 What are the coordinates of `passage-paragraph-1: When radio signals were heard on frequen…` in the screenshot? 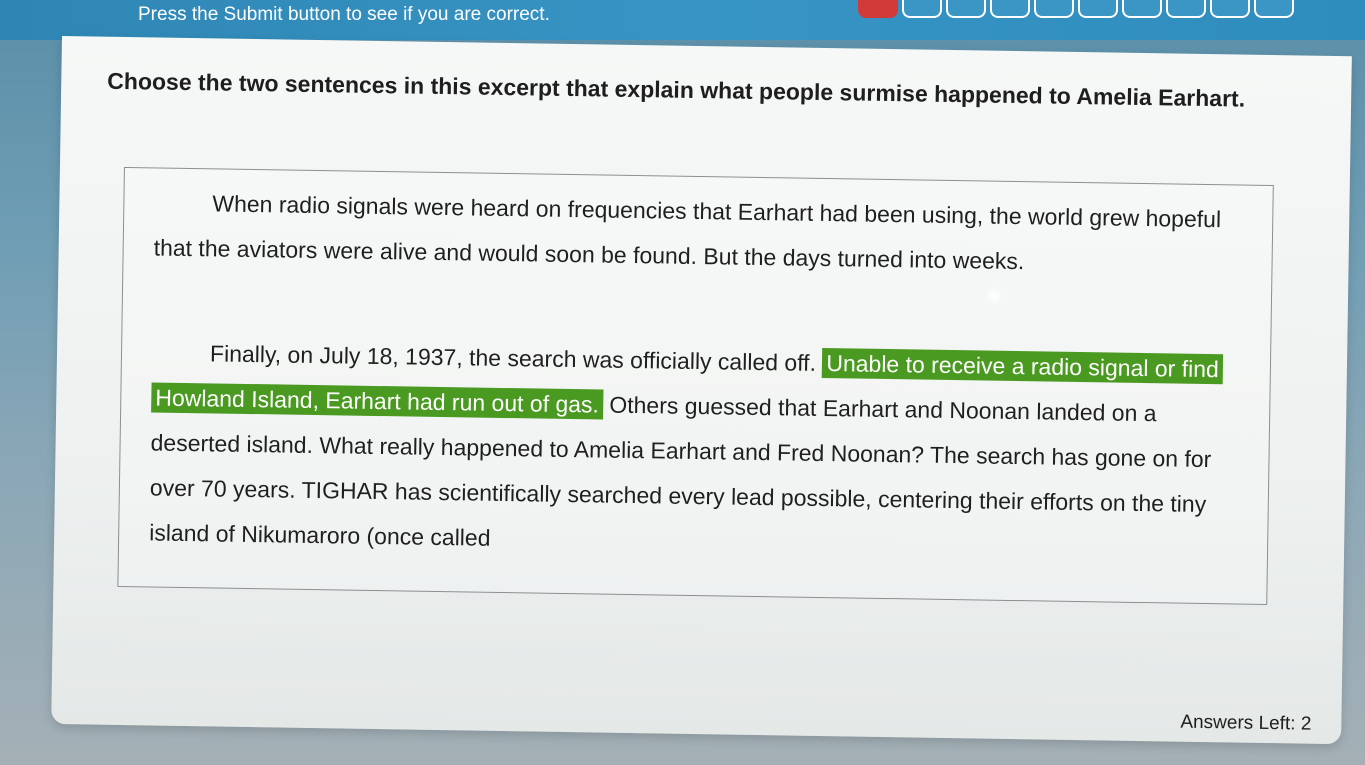 It's located at (701, 233).